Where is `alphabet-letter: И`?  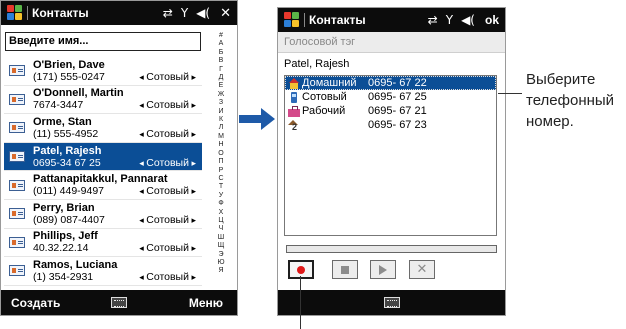 alphabet-letter: И is located at coordinates (220, 112).